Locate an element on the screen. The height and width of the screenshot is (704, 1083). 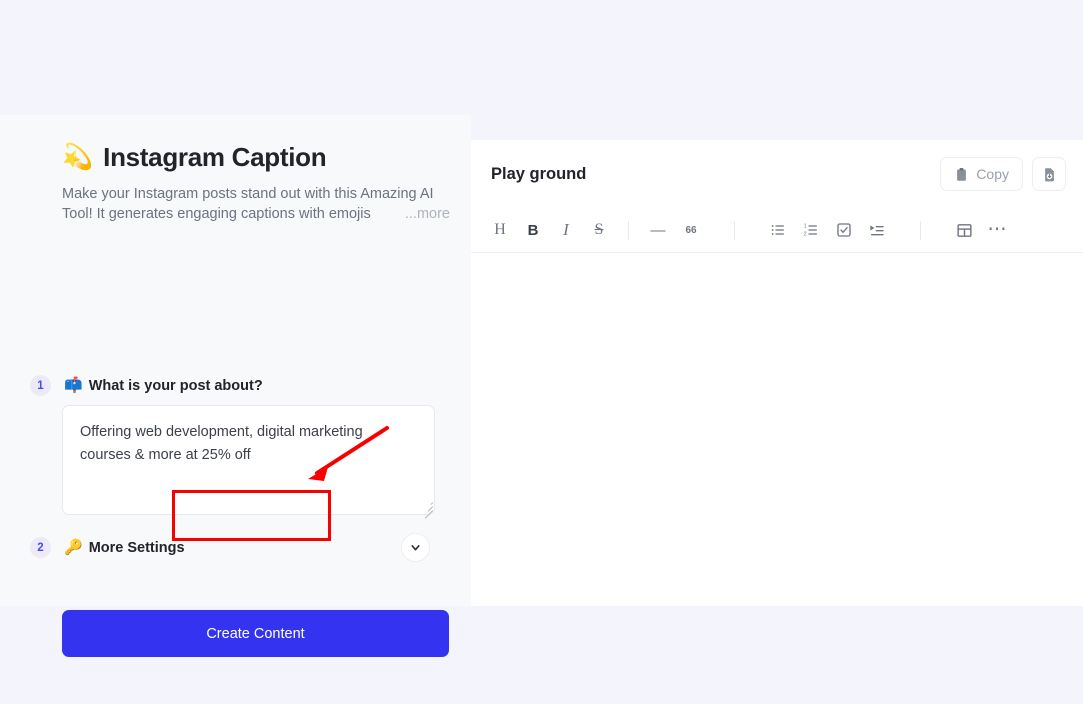
page-title: 💫 Instagram Caption is located at coordinates (257, 157).